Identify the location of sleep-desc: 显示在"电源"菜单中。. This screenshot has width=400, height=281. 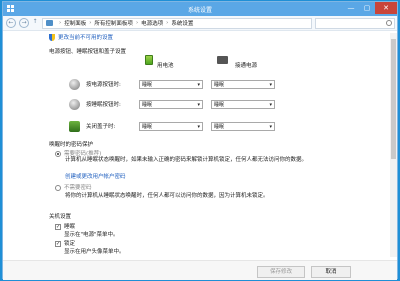
(91, 235).